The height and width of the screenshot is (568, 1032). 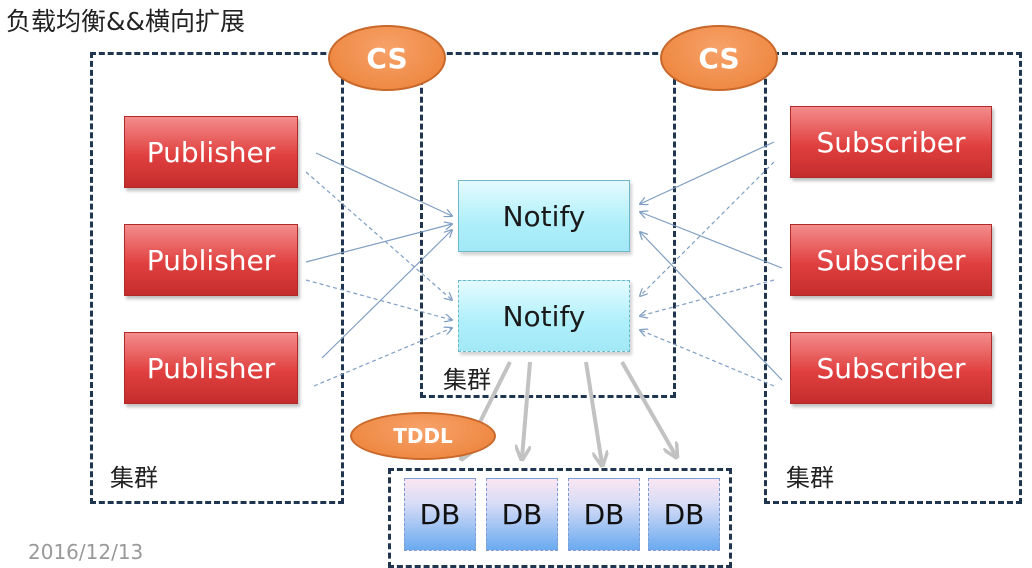 I want to click on arrow-pub3-notify1, so click(x=386, y=294).